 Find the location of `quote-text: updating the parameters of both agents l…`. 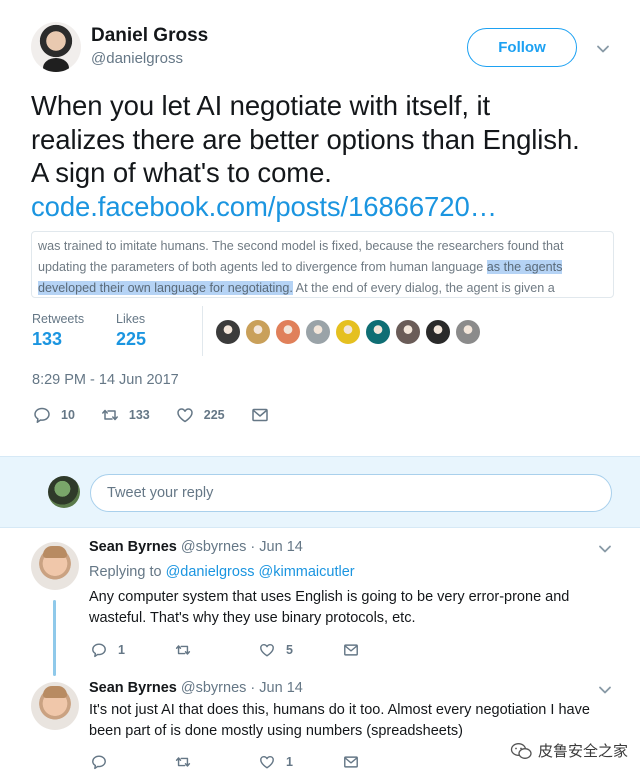

quote-text: updating the parameters of both agents l… is located at coordinates (262, 267).